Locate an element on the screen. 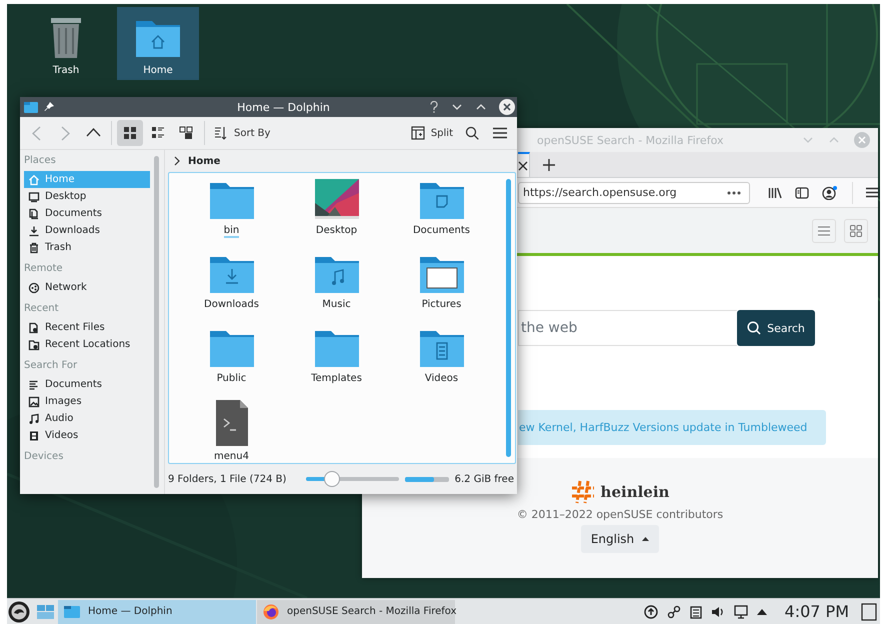 The height and width of the screenshot is (624, 884). clipboard-icon is located at coordinates (696, 611).